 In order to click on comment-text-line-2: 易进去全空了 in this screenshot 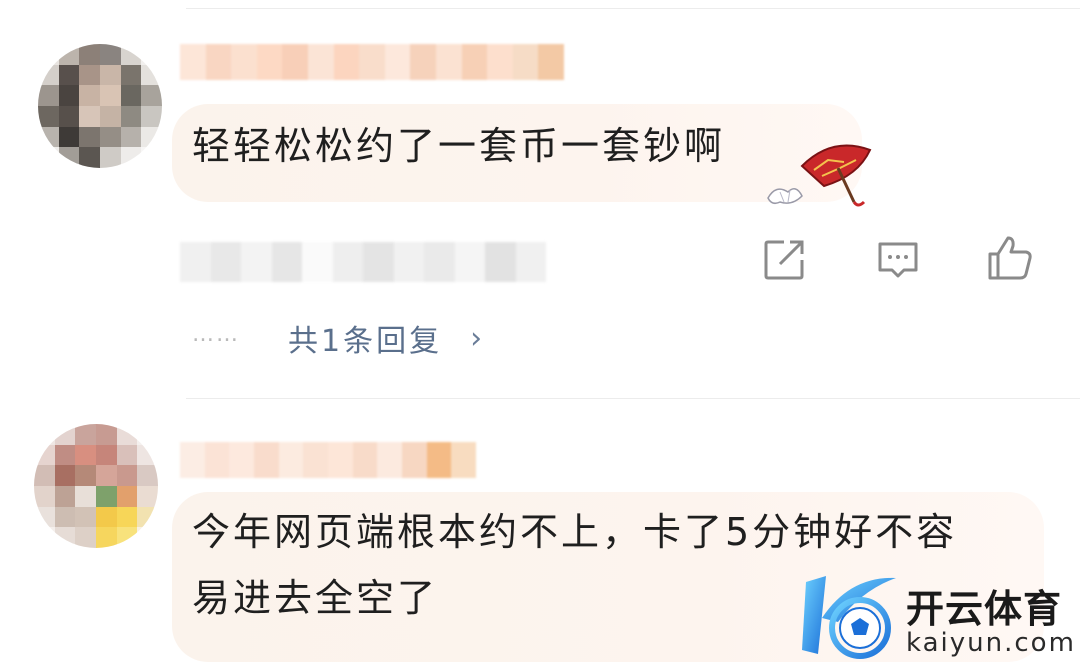, I will do `click(315, 598)`.